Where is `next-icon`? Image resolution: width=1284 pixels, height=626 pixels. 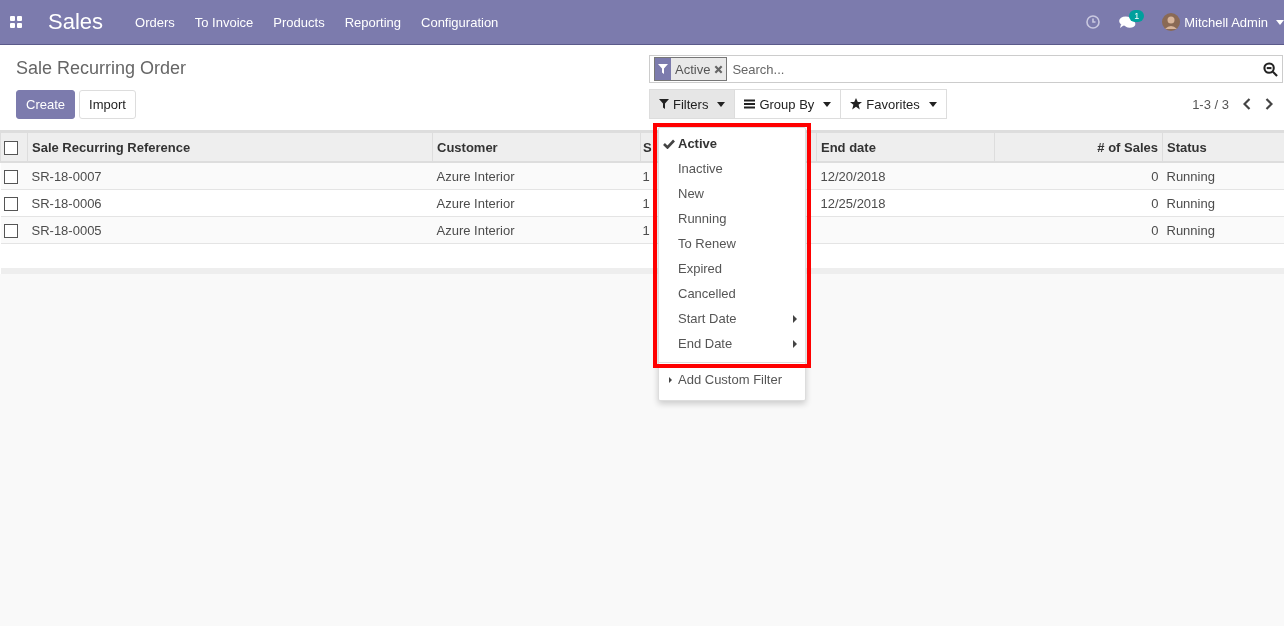 next-icon is located at coordinates (1269, 104).